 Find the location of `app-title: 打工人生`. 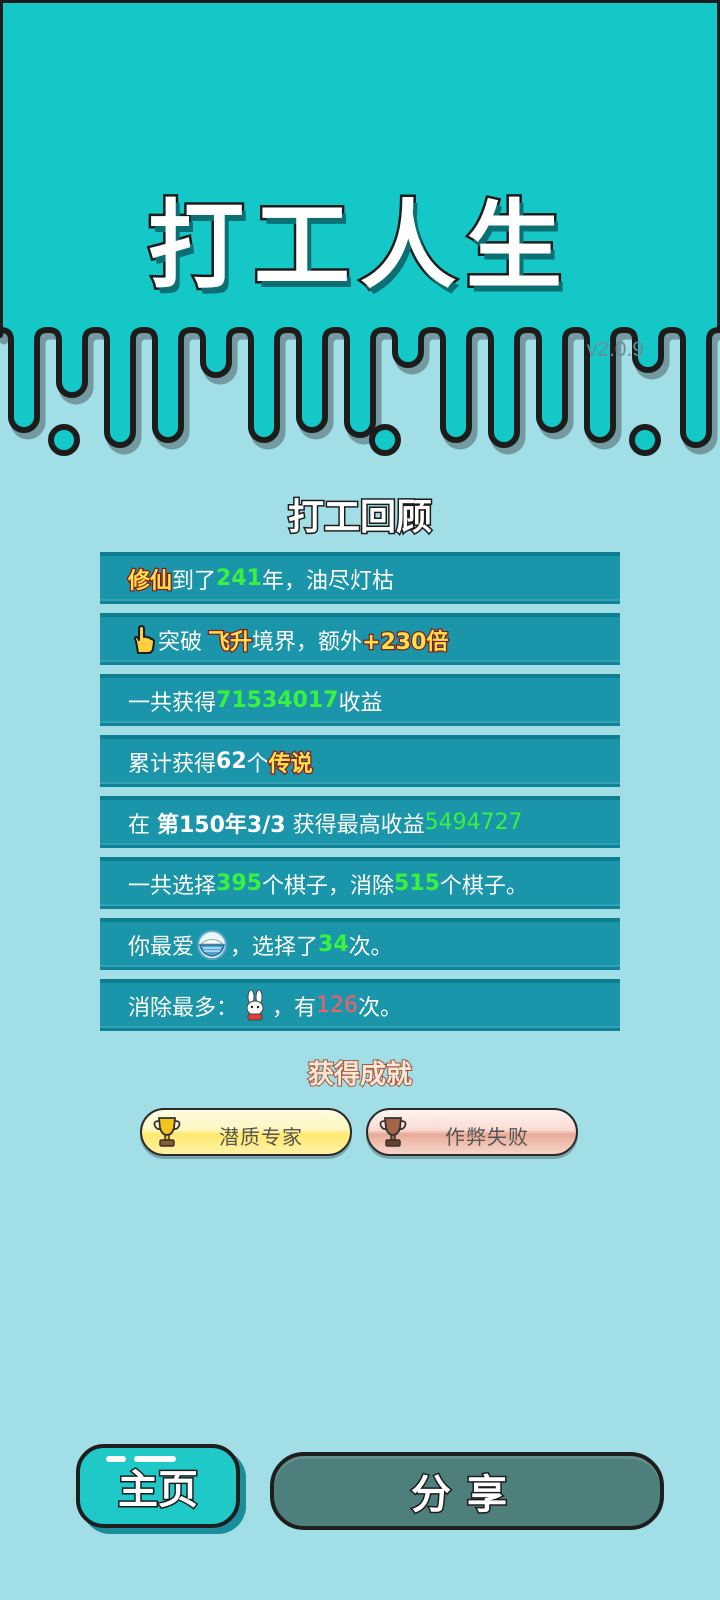

app-title: 打工人生 is located at coordinates (359, 246).